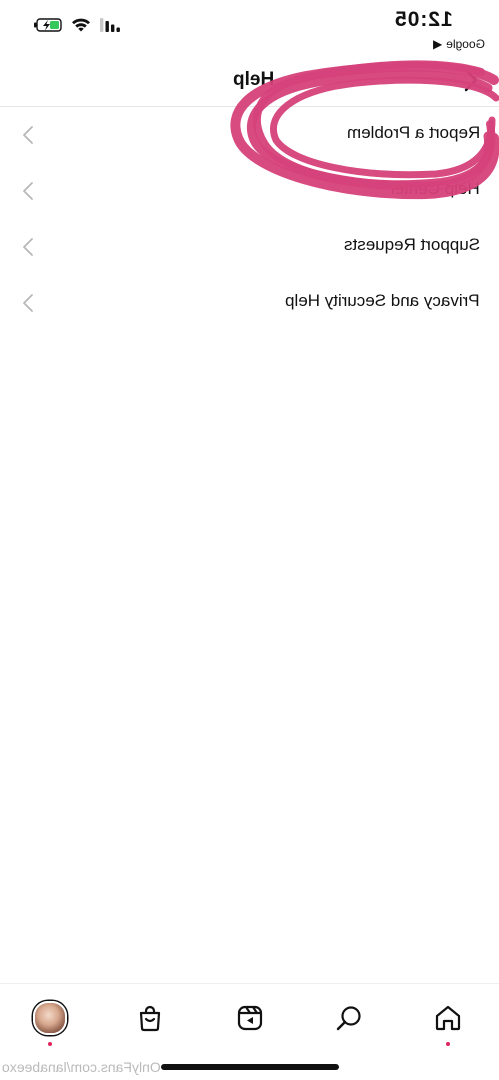 This screenshot has width=499, height=1080. Describe the element at coordinates (50, 1018) in the screenshot. I see `profile-avatar` at that location.